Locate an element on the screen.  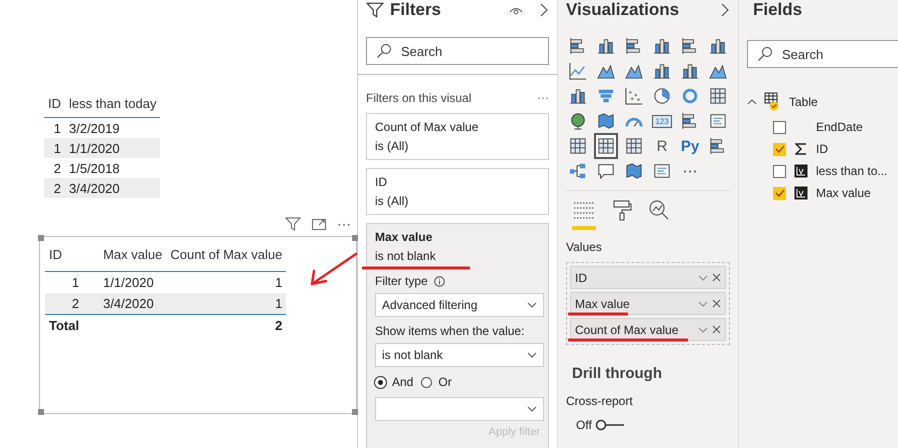
pane-title: Fields is located at coordinates (777, 10).